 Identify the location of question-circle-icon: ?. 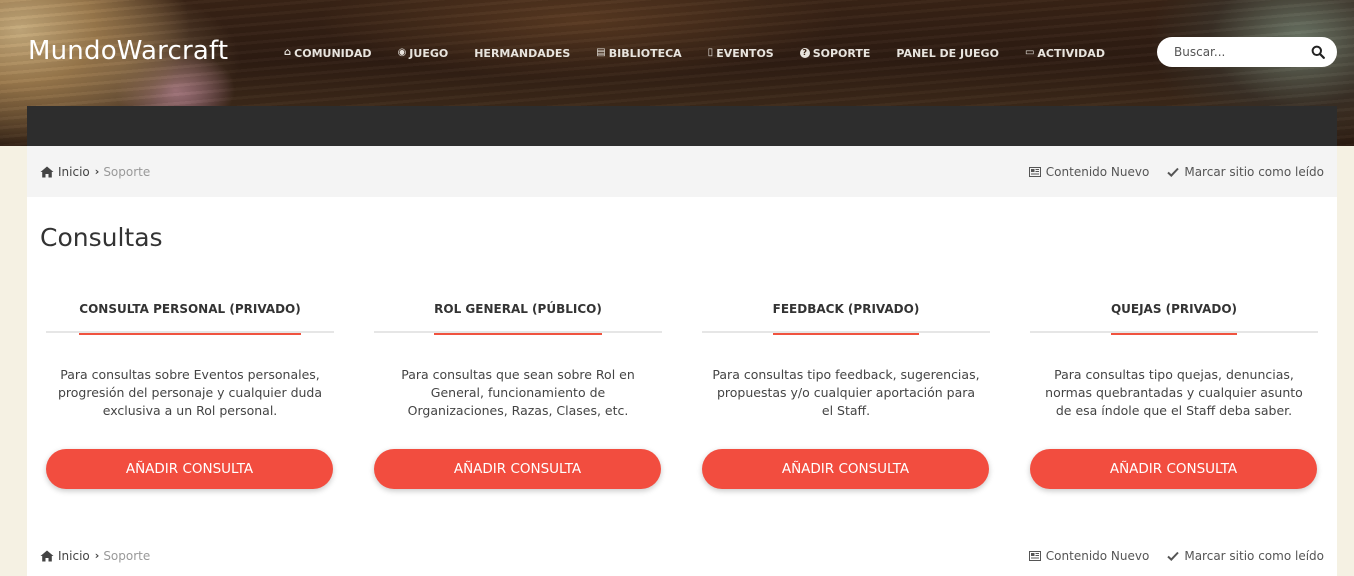
(804, 53).